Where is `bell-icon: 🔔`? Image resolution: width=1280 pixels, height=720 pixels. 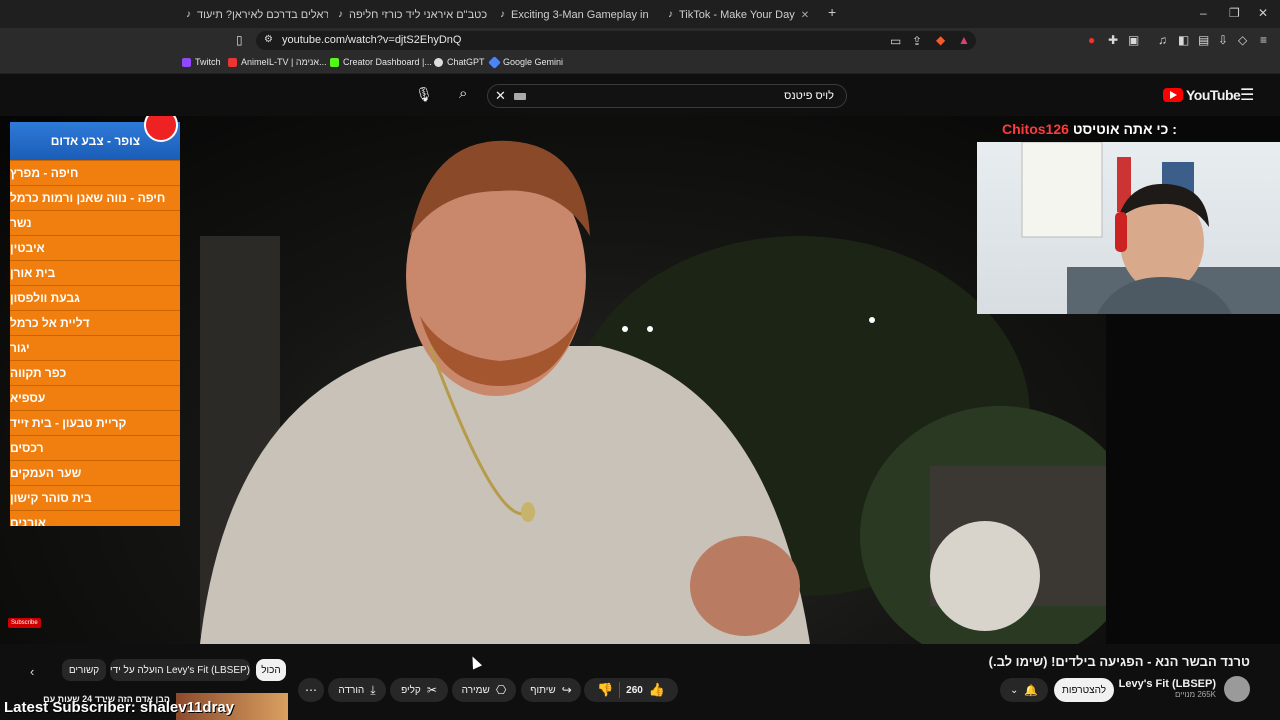 bell-icon: 🔔 is located at coordinates (1031, 690).